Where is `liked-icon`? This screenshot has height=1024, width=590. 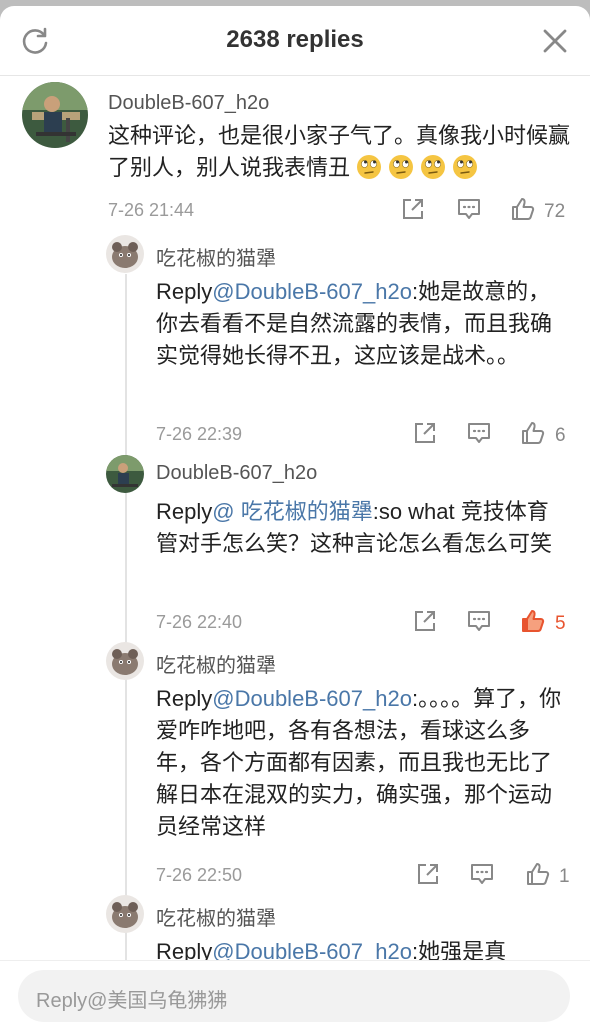
liked-icon is located at coordinates (533, 621).